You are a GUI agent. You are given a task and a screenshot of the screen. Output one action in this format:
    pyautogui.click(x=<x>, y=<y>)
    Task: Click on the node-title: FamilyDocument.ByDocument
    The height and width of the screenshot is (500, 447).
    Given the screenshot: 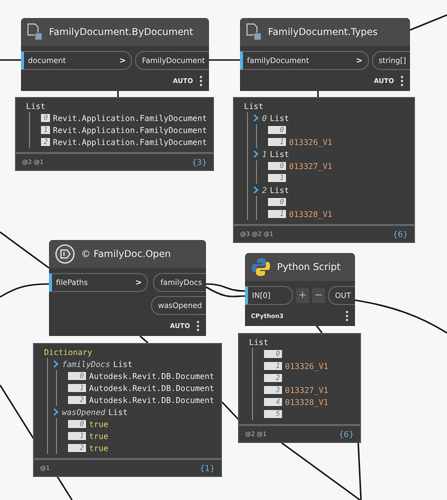 What is the action you would take?
    pyautogui.click(x=121, y=32)
    